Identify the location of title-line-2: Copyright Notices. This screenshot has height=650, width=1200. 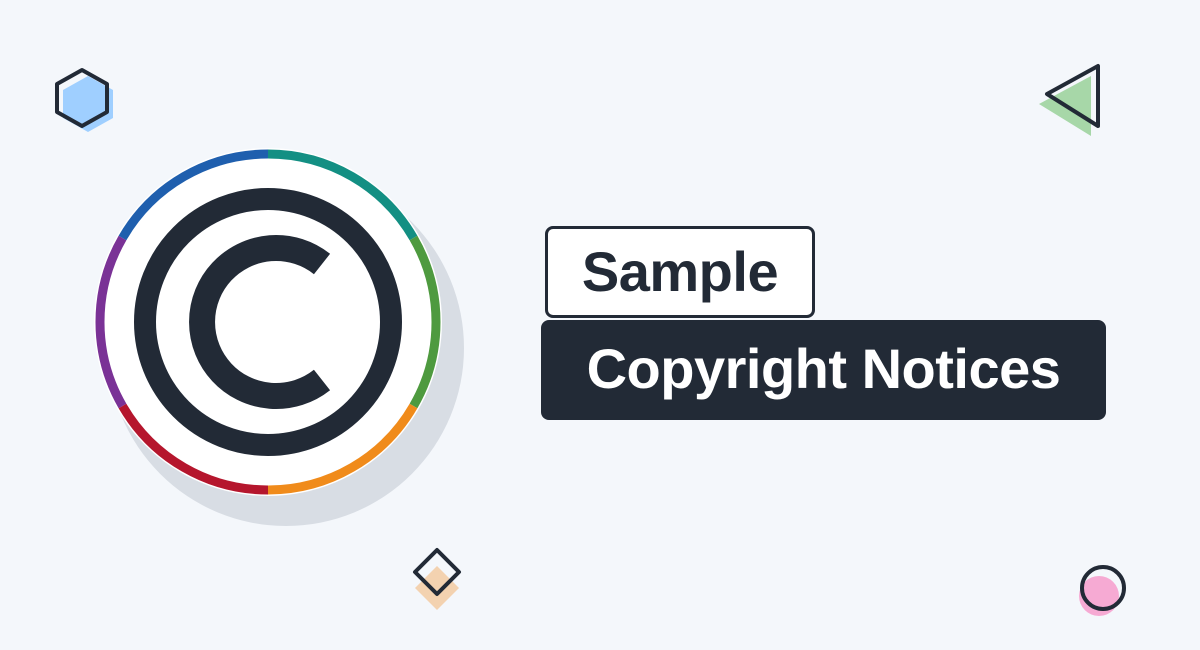
(823, 370).